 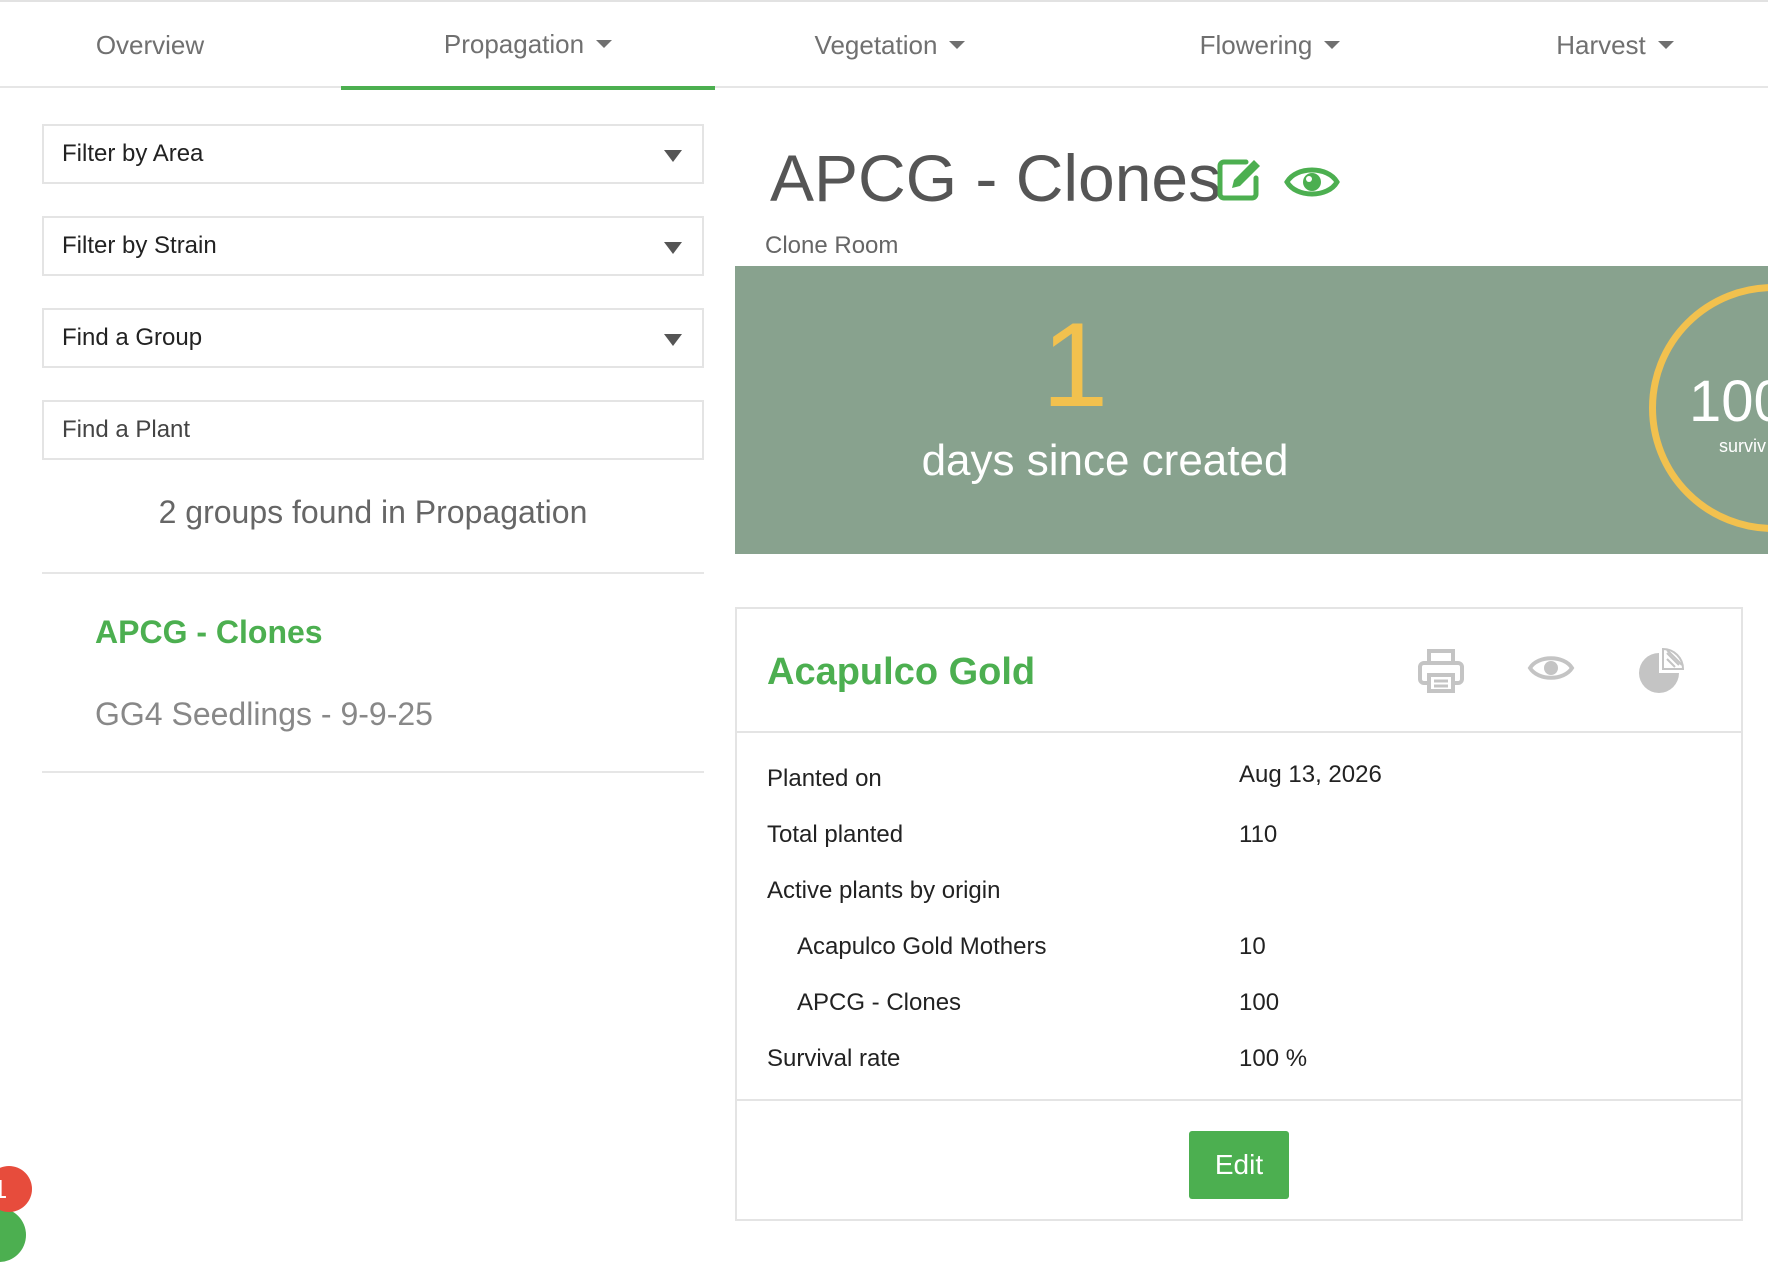 I want to click on edit-icon, so click(x=1240, y=181).